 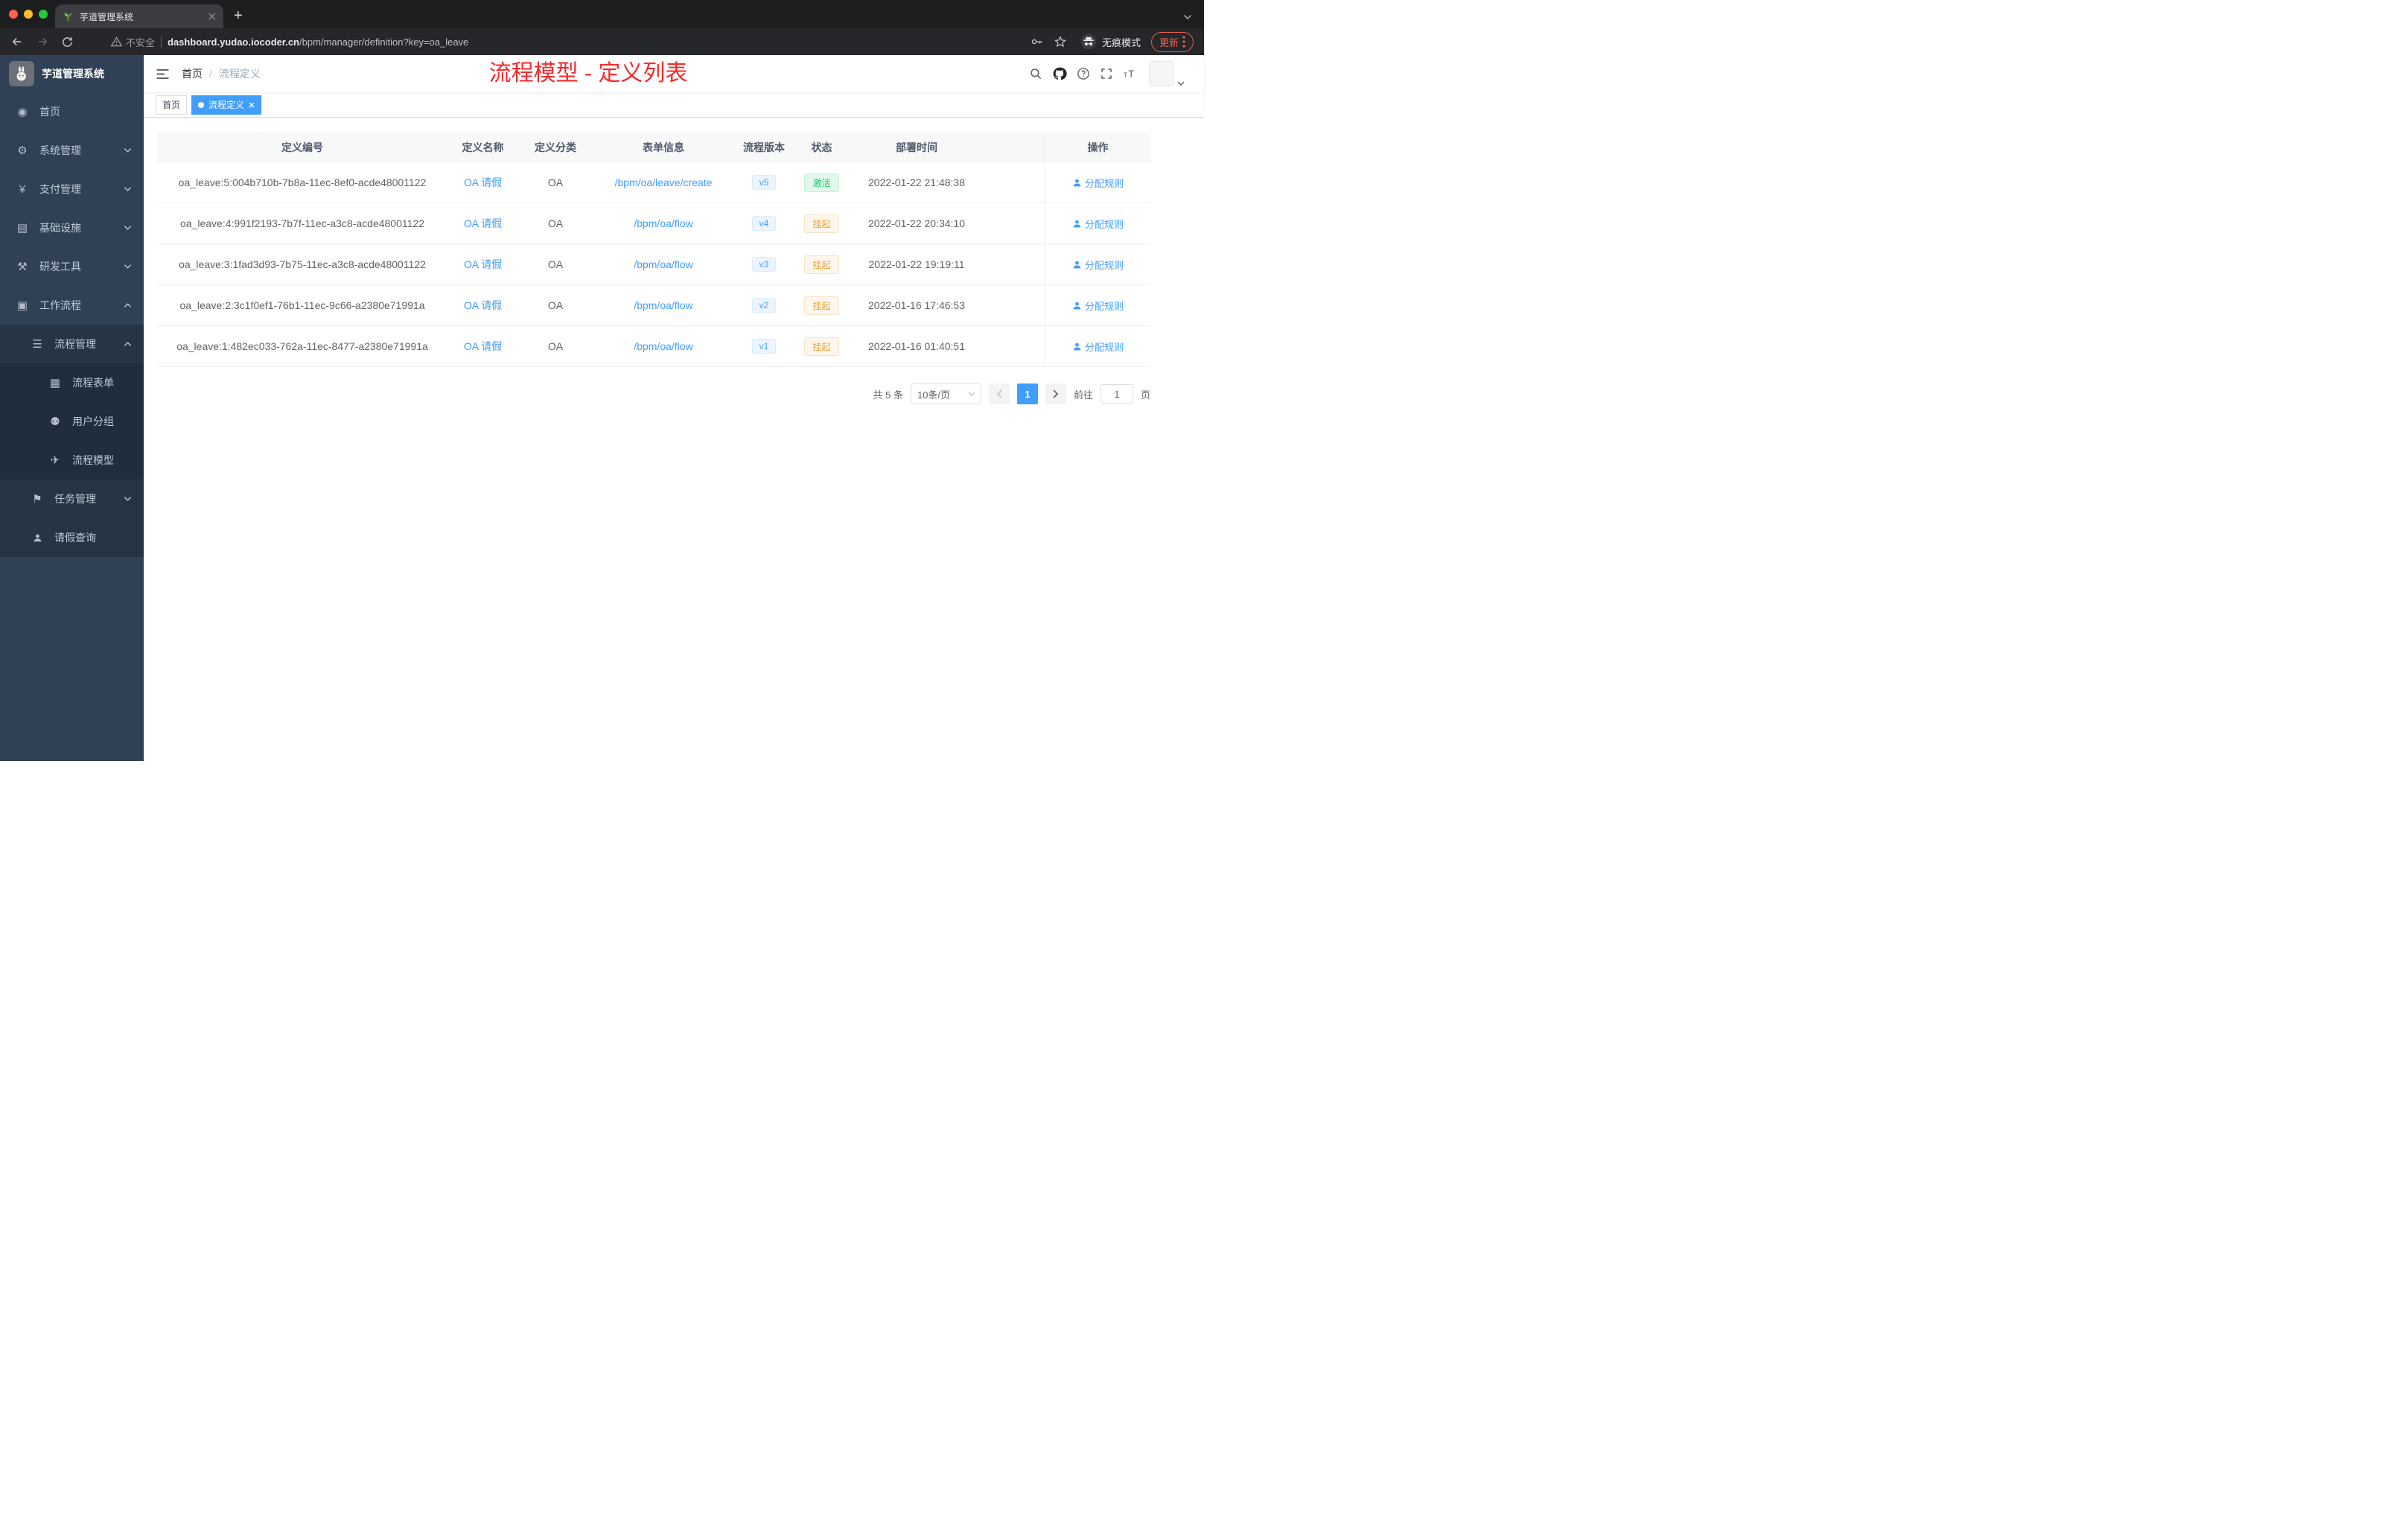 What do you see at coordinates (72, 499) in the screenshot?
I see `sidebar-item: ⚑ 任务管理` at bounding box center [72, 499].